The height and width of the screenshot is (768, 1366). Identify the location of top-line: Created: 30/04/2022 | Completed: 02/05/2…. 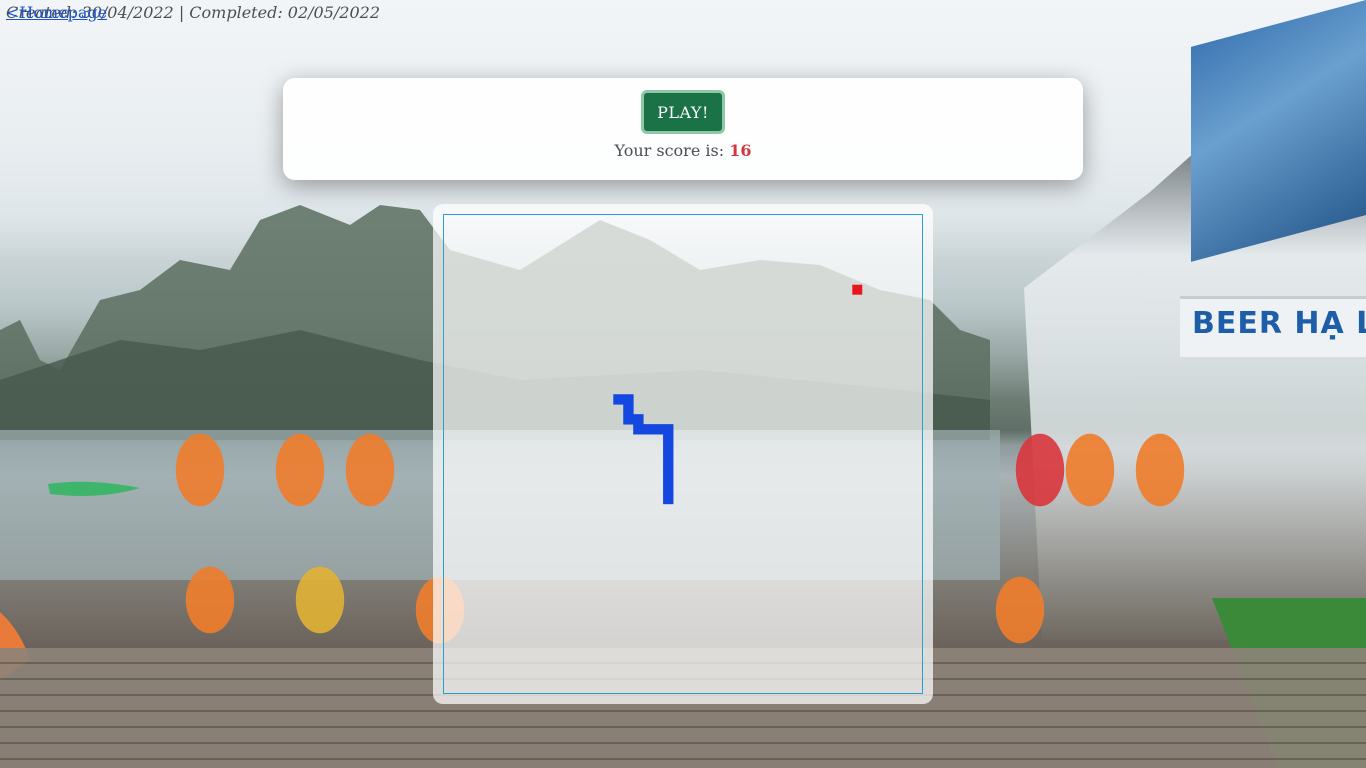
(241, 14).